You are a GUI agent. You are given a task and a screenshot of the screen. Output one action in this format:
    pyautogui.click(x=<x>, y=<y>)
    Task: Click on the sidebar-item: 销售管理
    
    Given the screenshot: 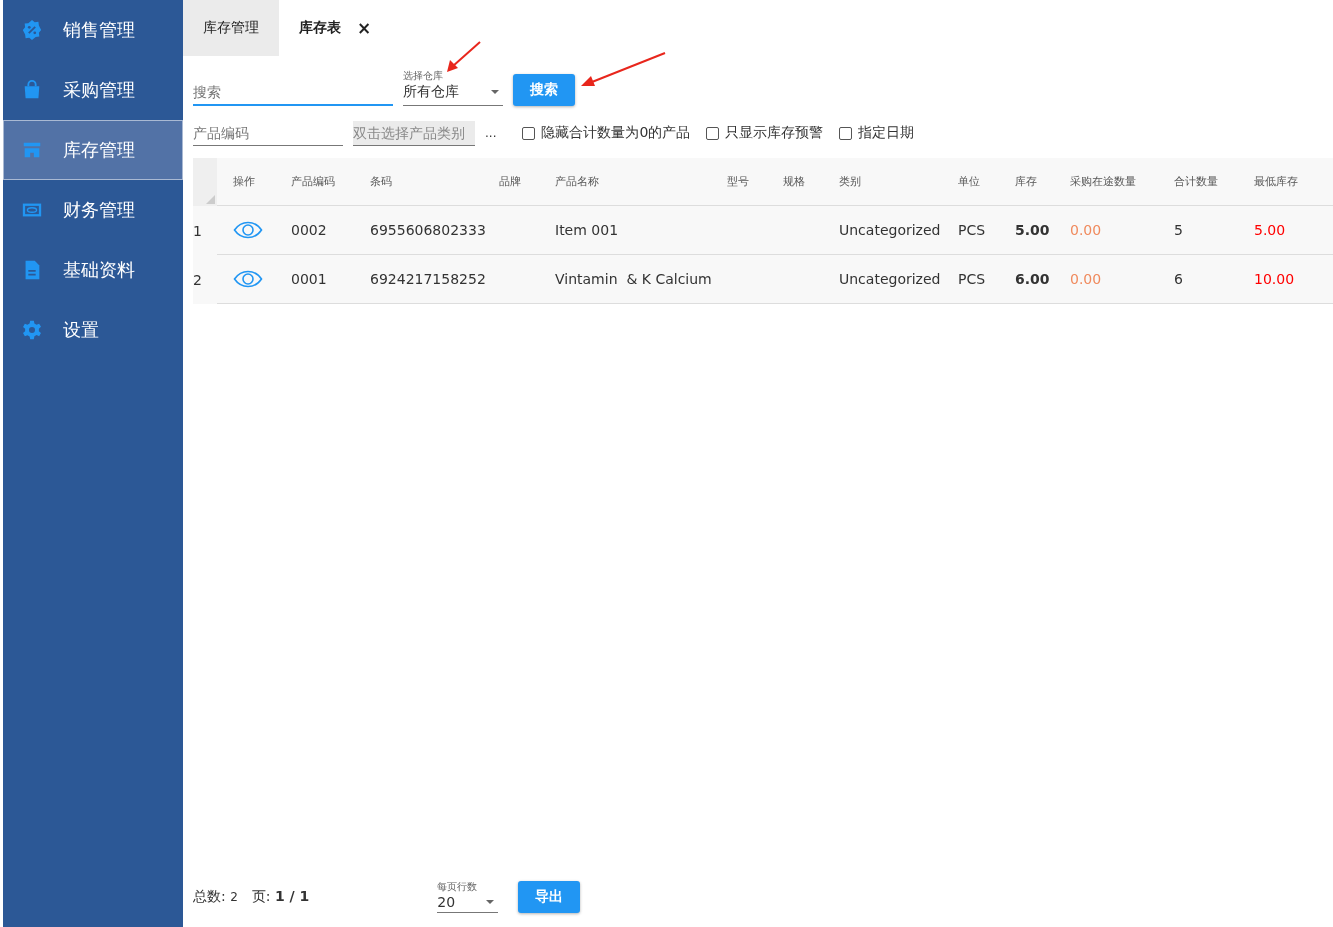 What is the action you would take?
    pyautogui.click(x=93, y=30)
    